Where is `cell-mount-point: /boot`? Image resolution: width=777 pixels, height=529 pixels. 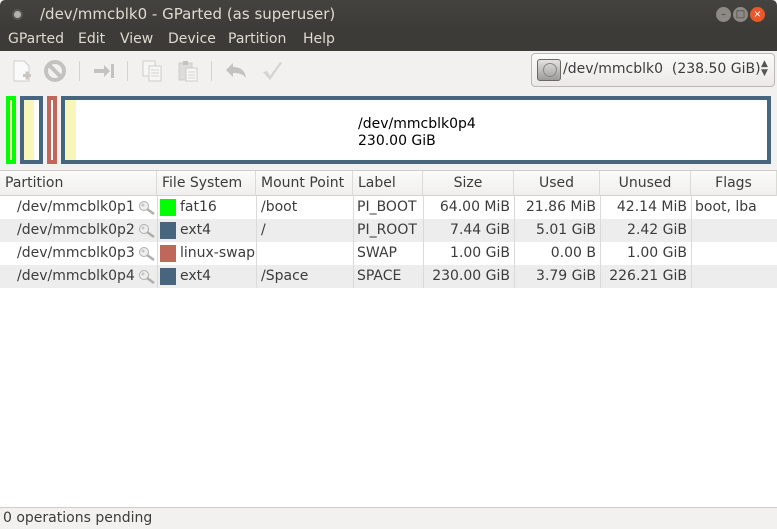 cell-mount-point: /boot is located at coordinates (279, 207).